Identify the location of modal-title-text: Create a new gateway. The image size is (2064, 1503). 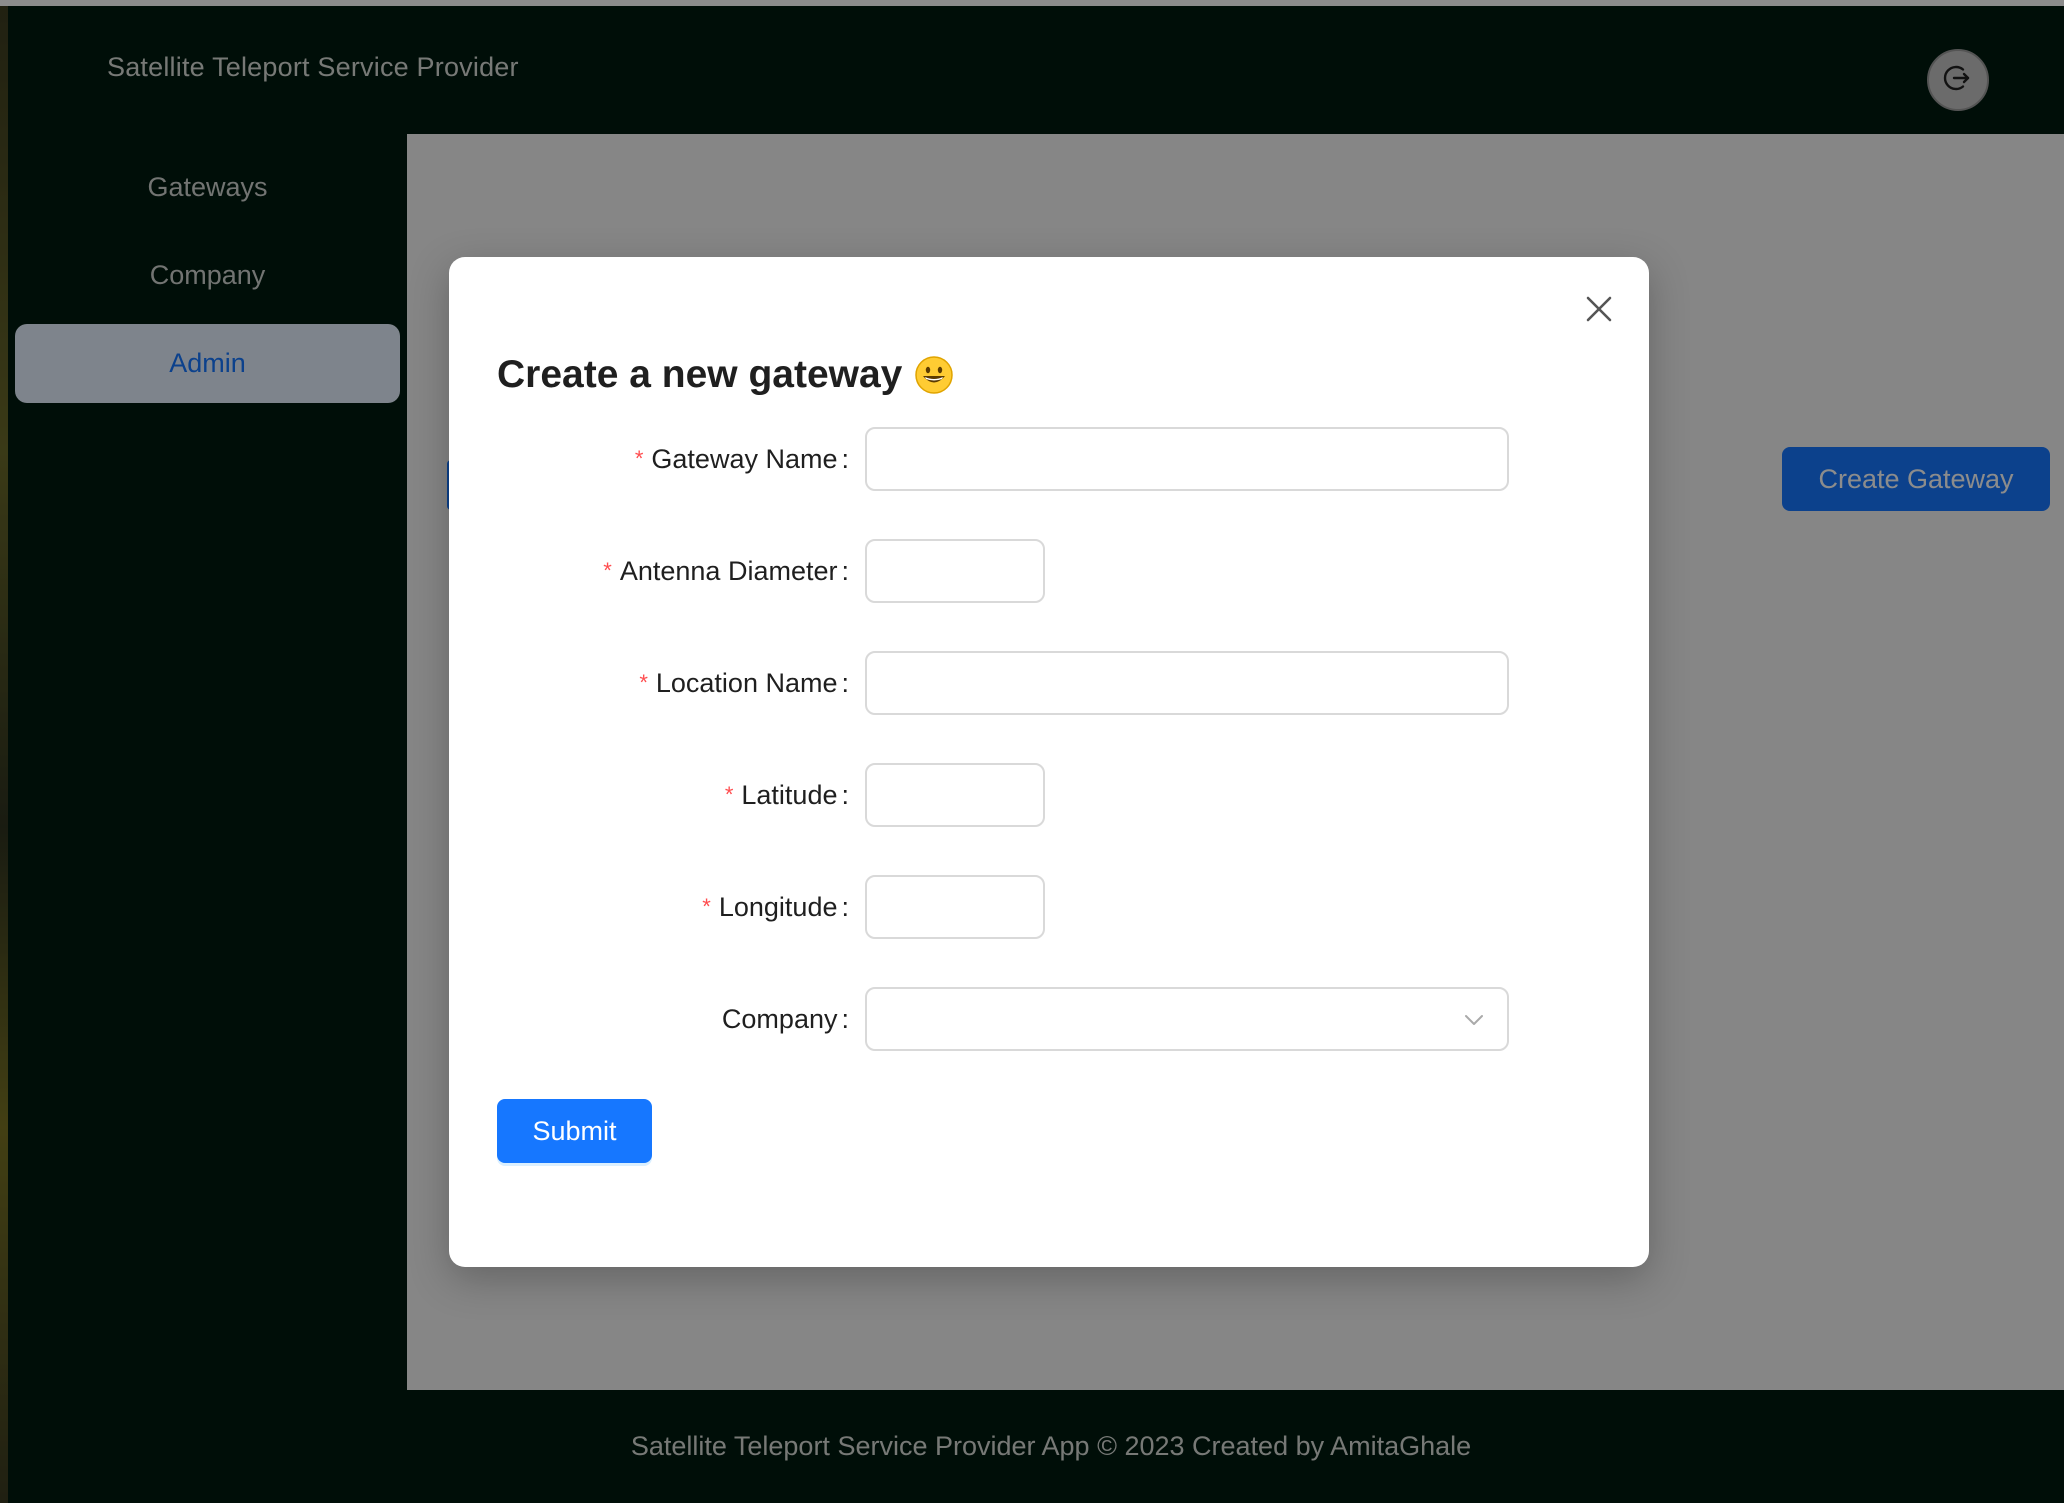
(700, 374).